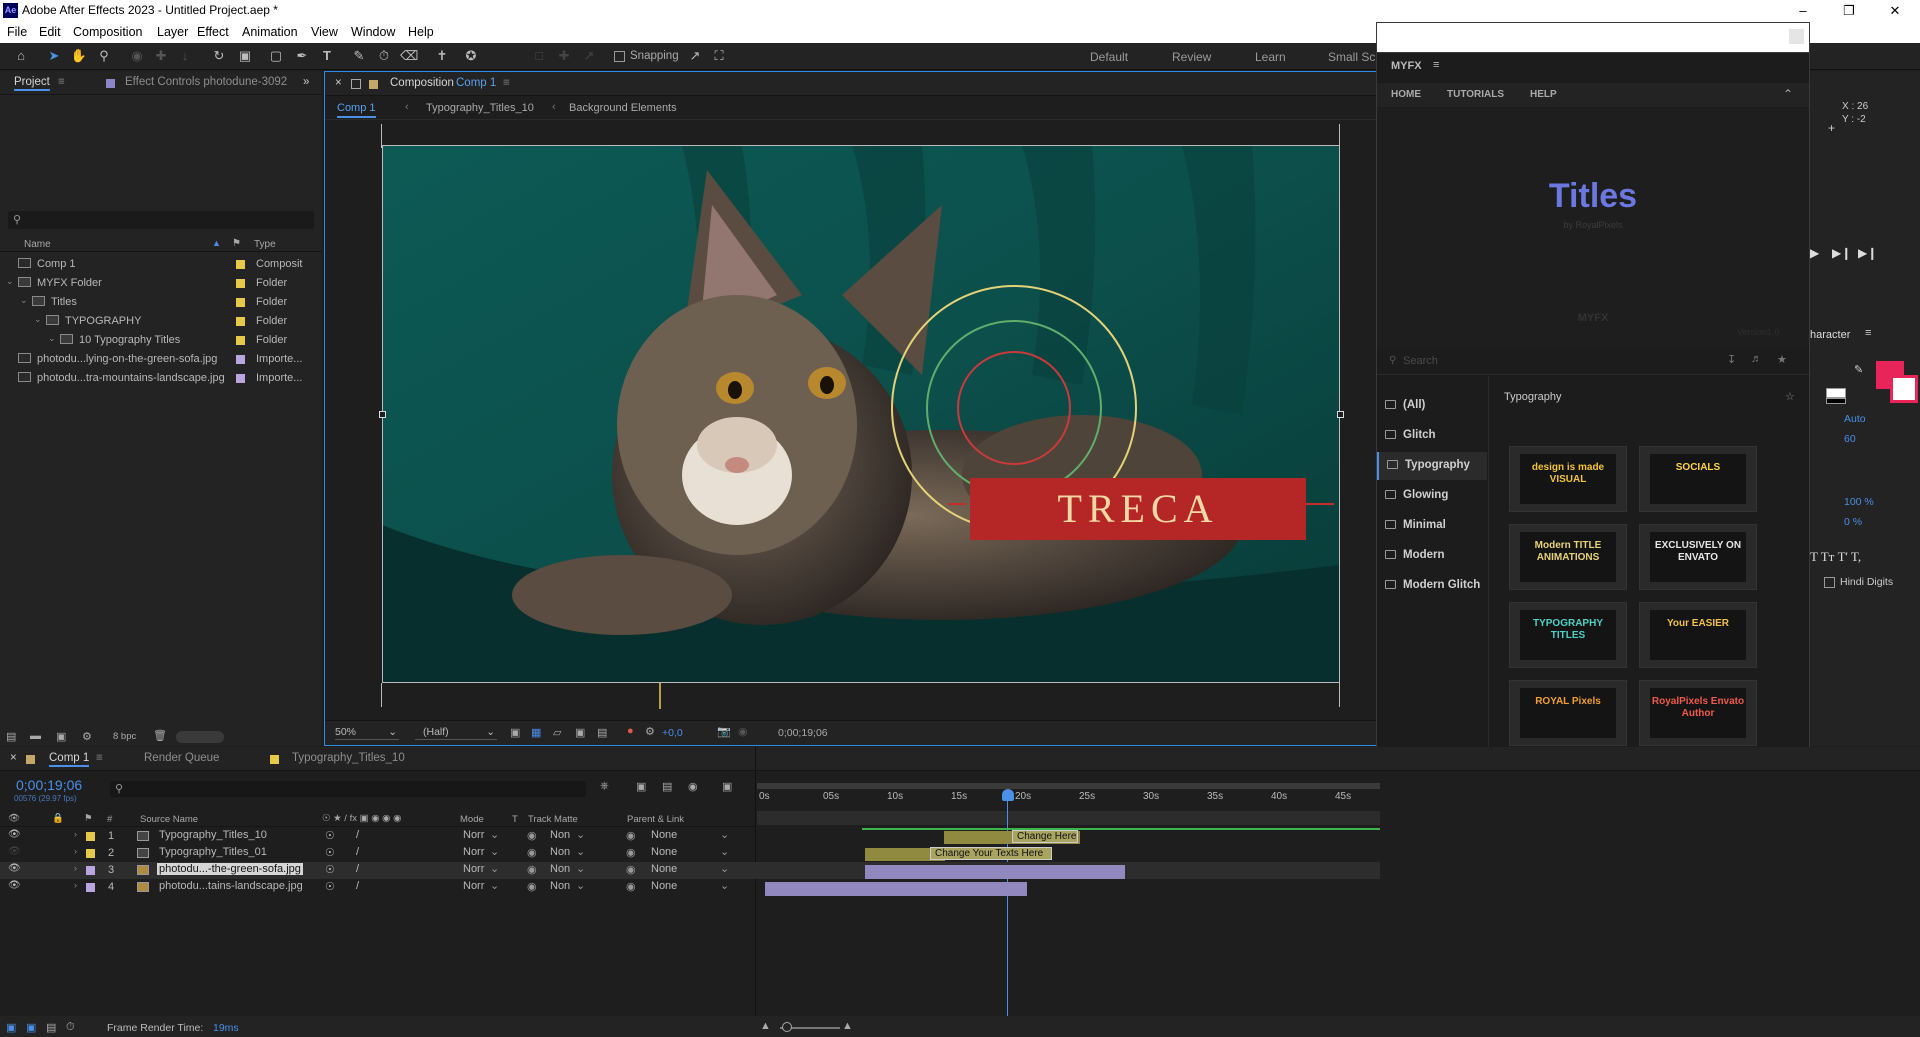 This screenshot has height=1037, width=1920. What do you see at coordinates (161, 302) in the screenshot?
I see `project-item: ⌄ Titles Folder` at bounding box center [161, 302].